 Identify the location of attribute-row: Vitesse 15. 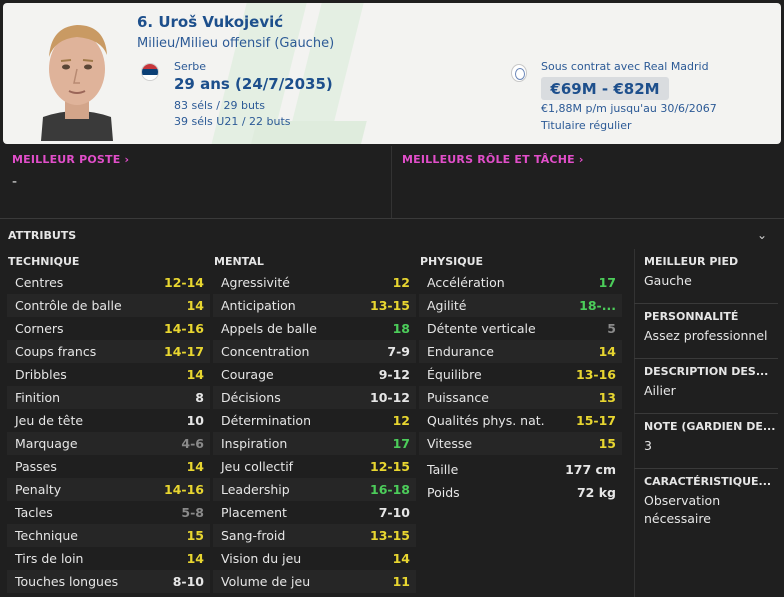
(520, 443).